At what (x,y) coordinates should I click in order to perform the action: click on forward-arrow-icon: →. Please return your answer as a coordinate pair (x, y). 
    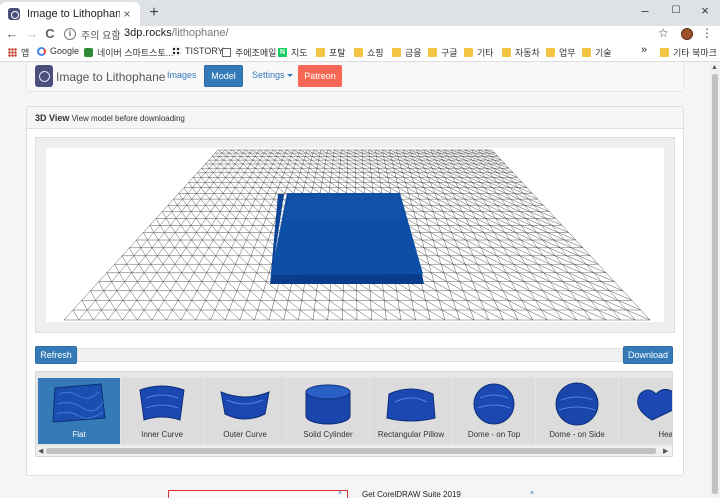
    Looking at the image, I should click on (32, 34).